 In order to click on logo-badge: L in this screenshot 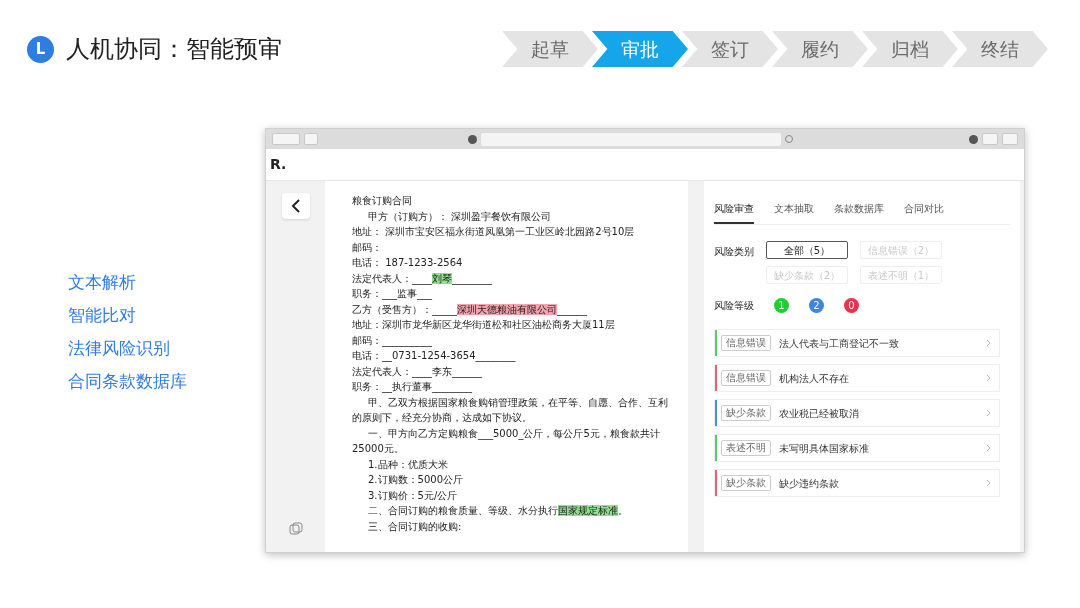, I will do `click(40, 49)`.